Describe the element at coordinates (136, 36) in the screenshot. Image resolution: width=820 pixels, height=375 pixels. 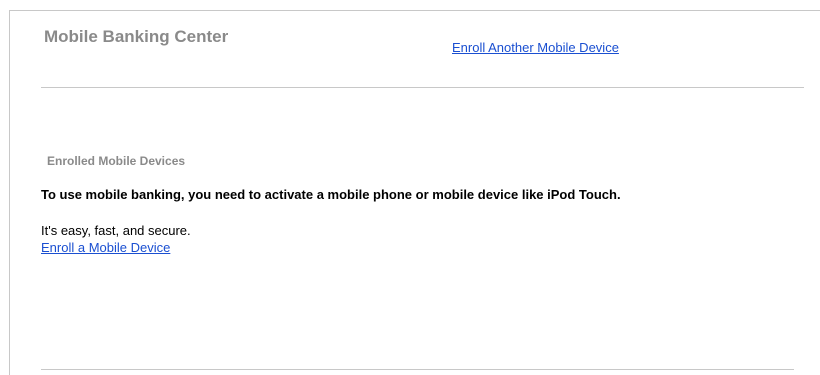
I see `page-title: Mobile Banking Center` at that location.